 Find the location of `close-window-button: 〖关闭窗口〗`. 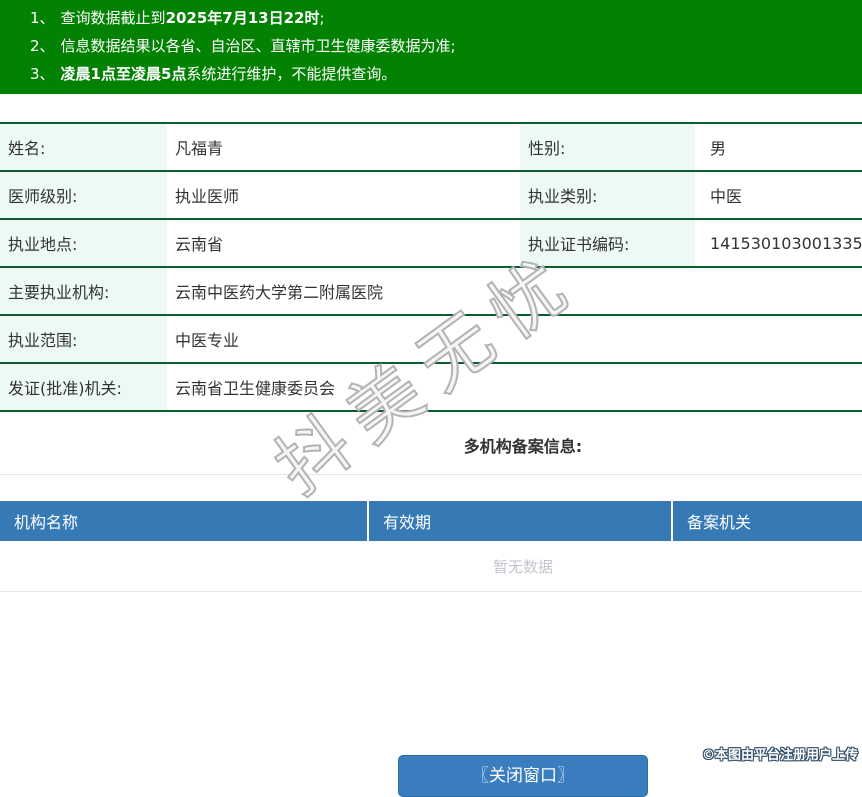

close-window-button: 〖关闭窗口〗 is located at coordinates (523, 776).